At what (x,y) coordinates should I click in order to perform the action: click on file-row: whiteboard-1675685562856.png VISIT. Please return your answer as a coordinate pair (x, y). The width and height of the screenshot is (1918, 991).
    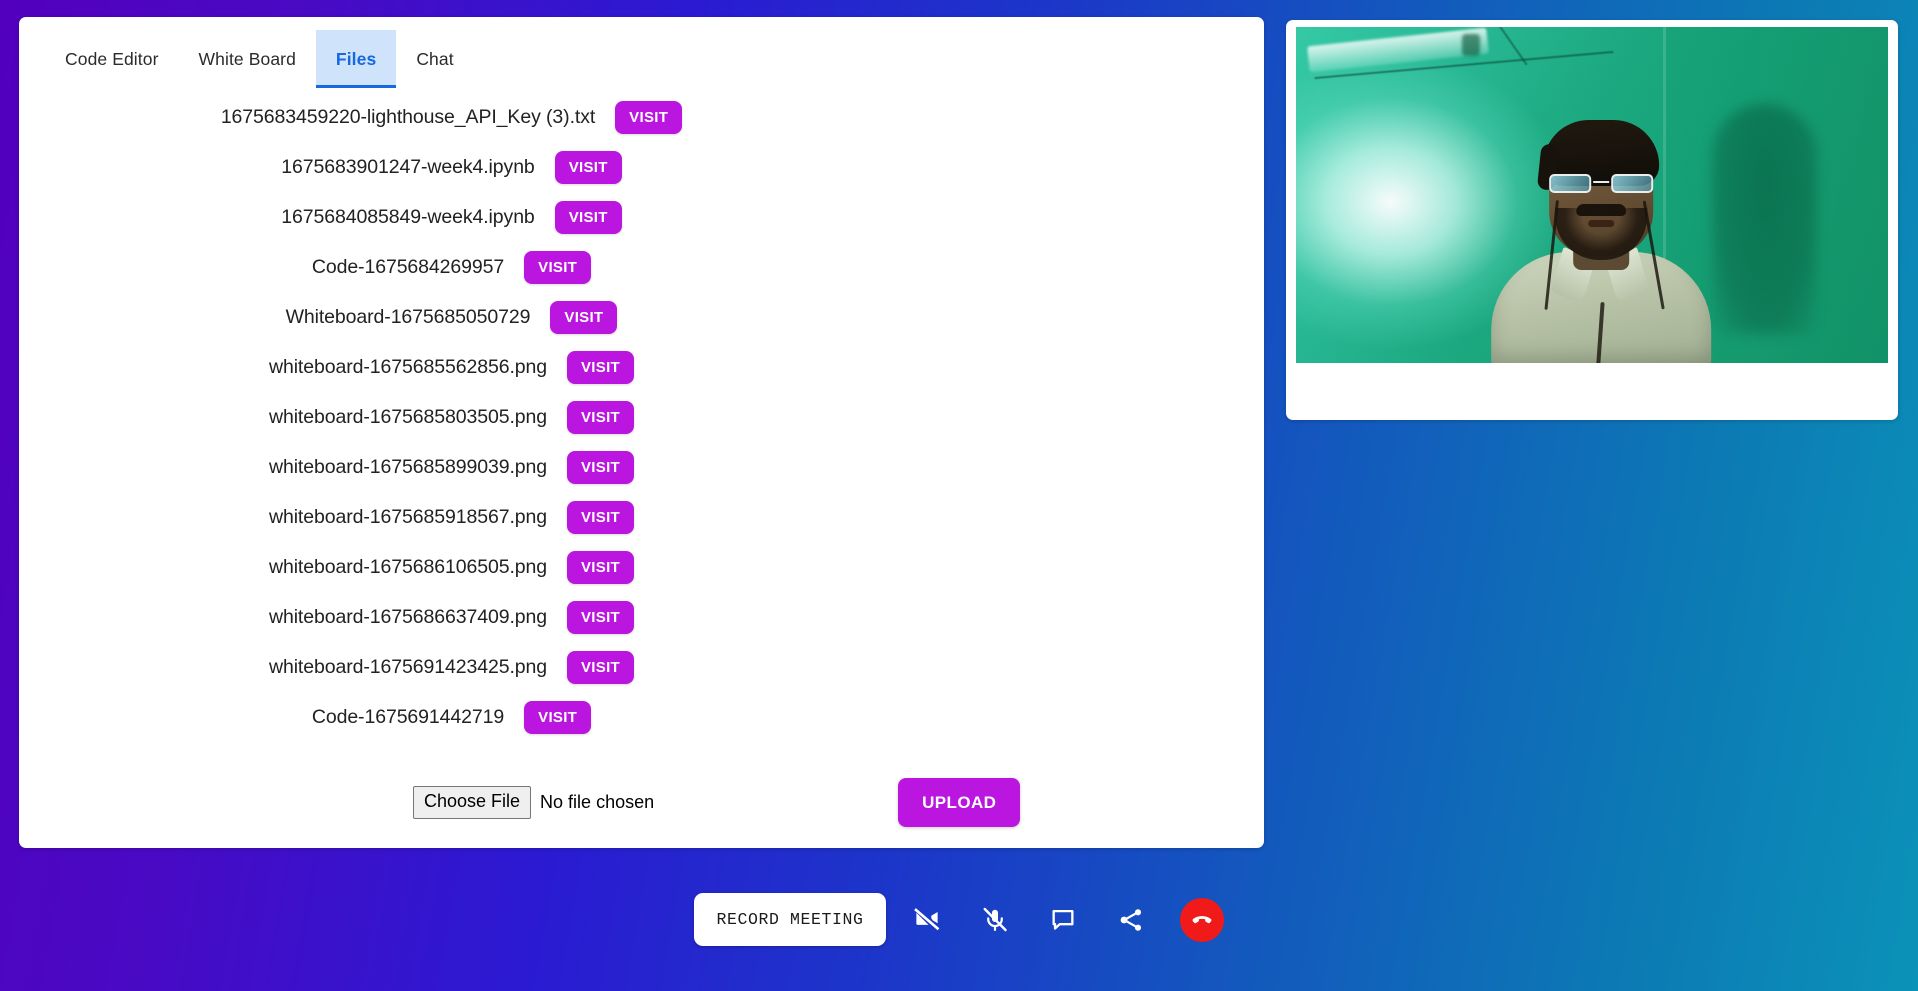
    Looking at the image, I should click on (641, 367).